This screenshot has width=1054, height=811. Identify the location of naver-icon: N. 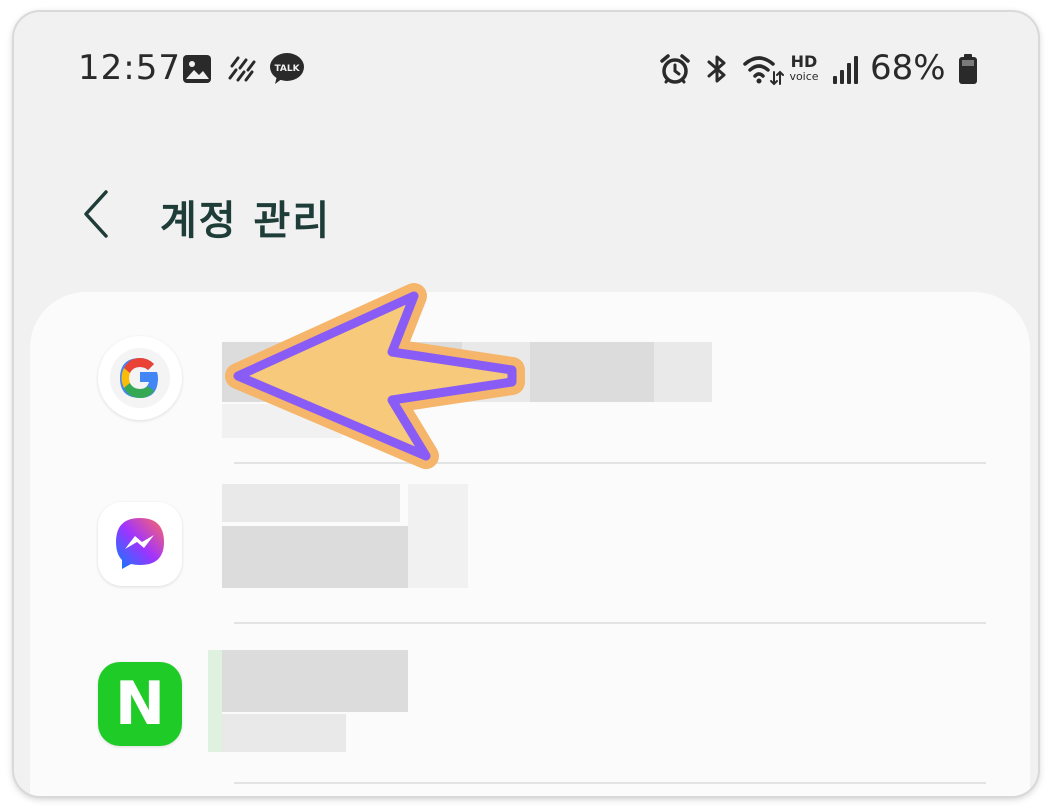
(140, 704).